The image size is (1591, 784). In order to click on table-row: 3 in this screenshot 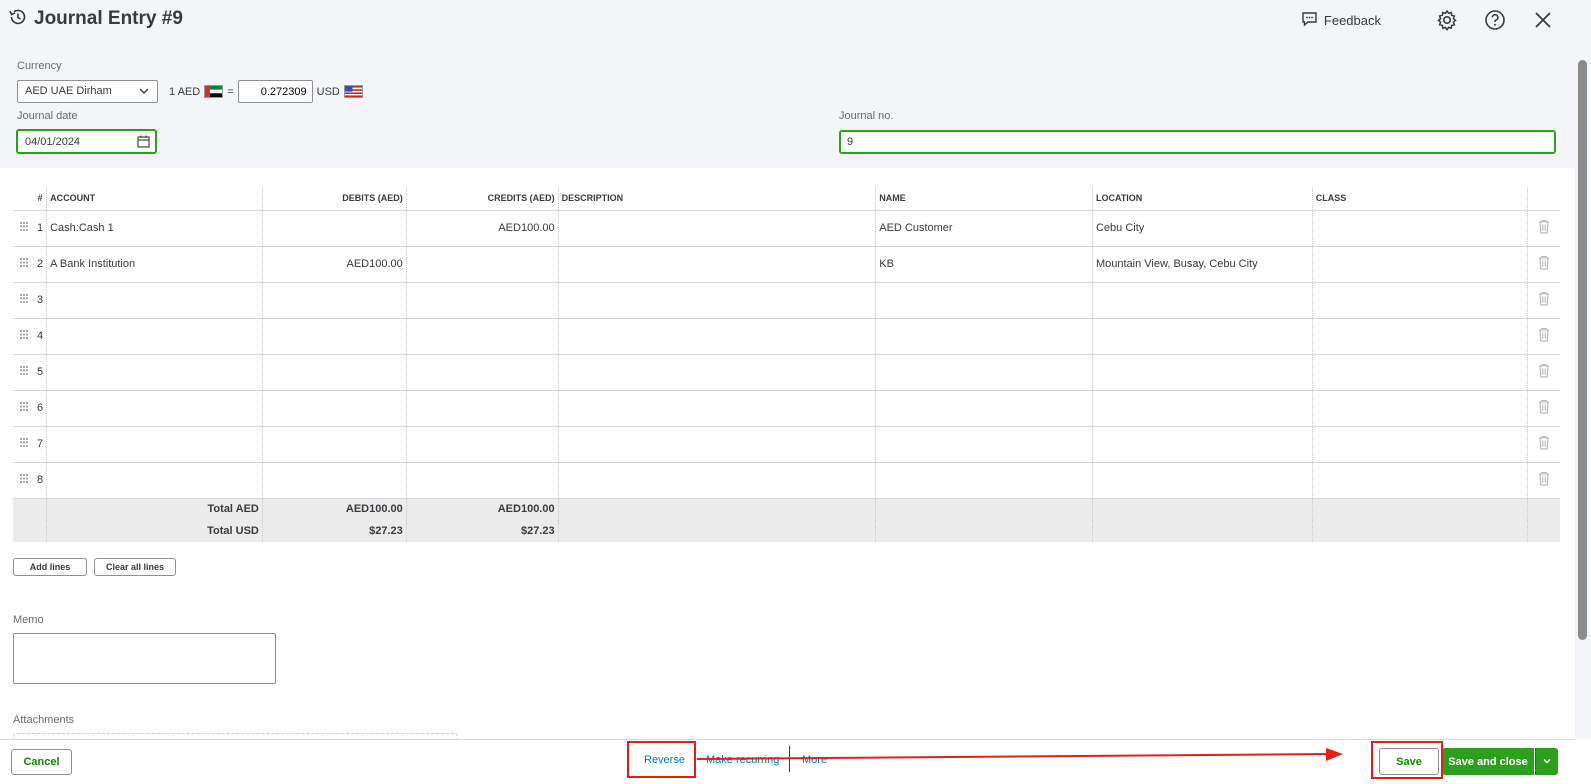, I will do `click(786, 300)`.